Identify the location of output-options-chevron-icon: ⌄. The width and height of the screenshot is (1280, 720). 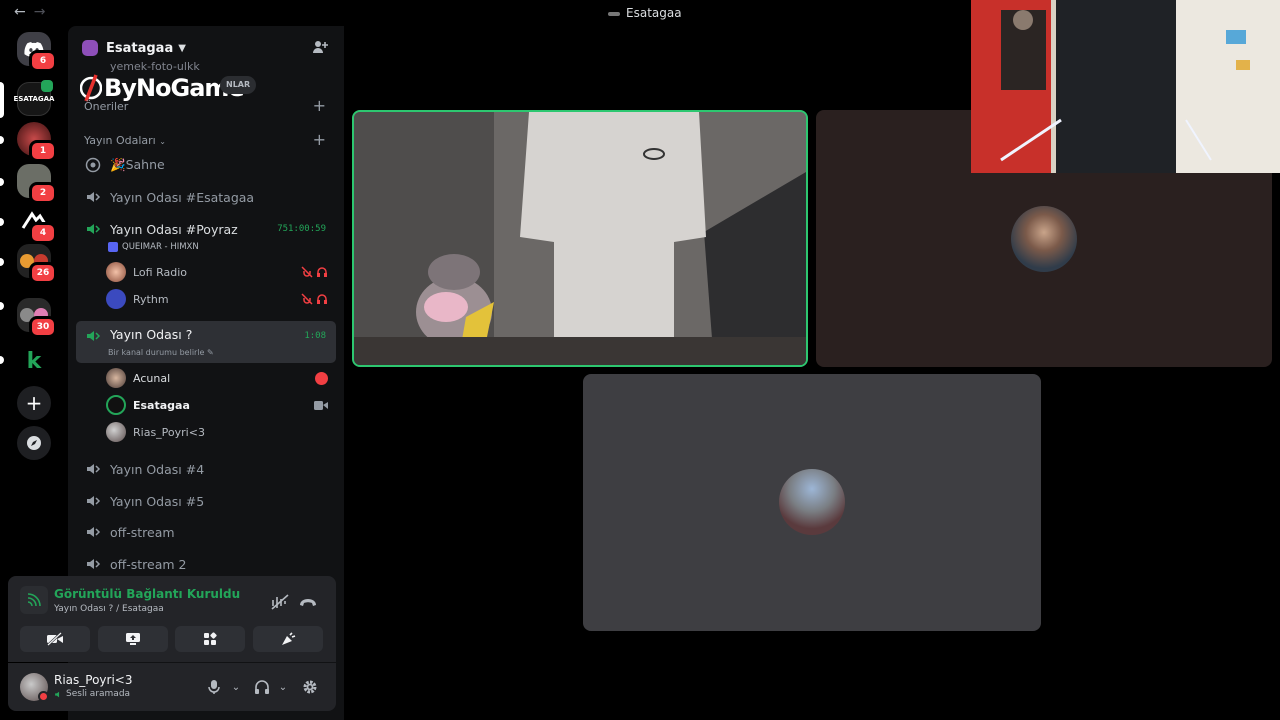
(283, 687).